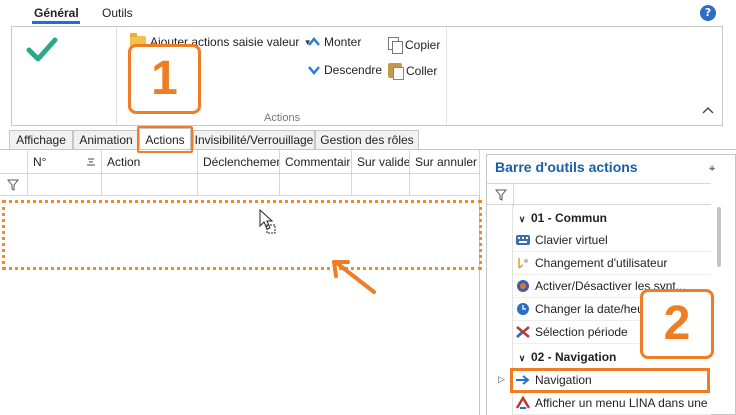 The width and height of the screenshot is (736, 415). I want to click on ribbon-tab-bar: Général Outils ?, so click(368, 13).